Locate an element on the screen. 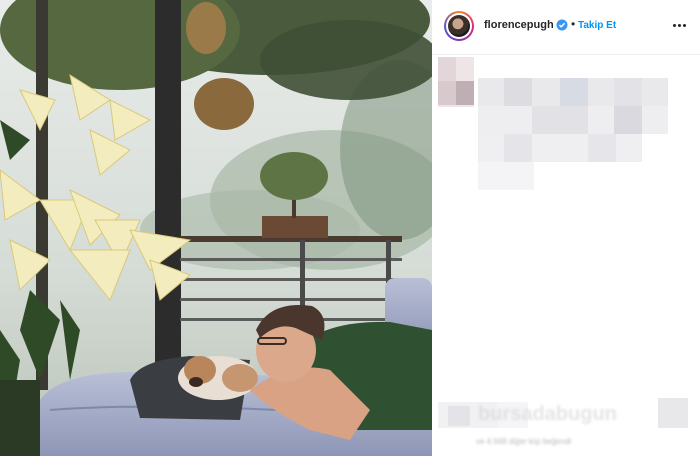 Image resolution: width=700 pixels, height=456 pixels. post-header: florencepugh • Takip Et is located at coordinates (566, 27).